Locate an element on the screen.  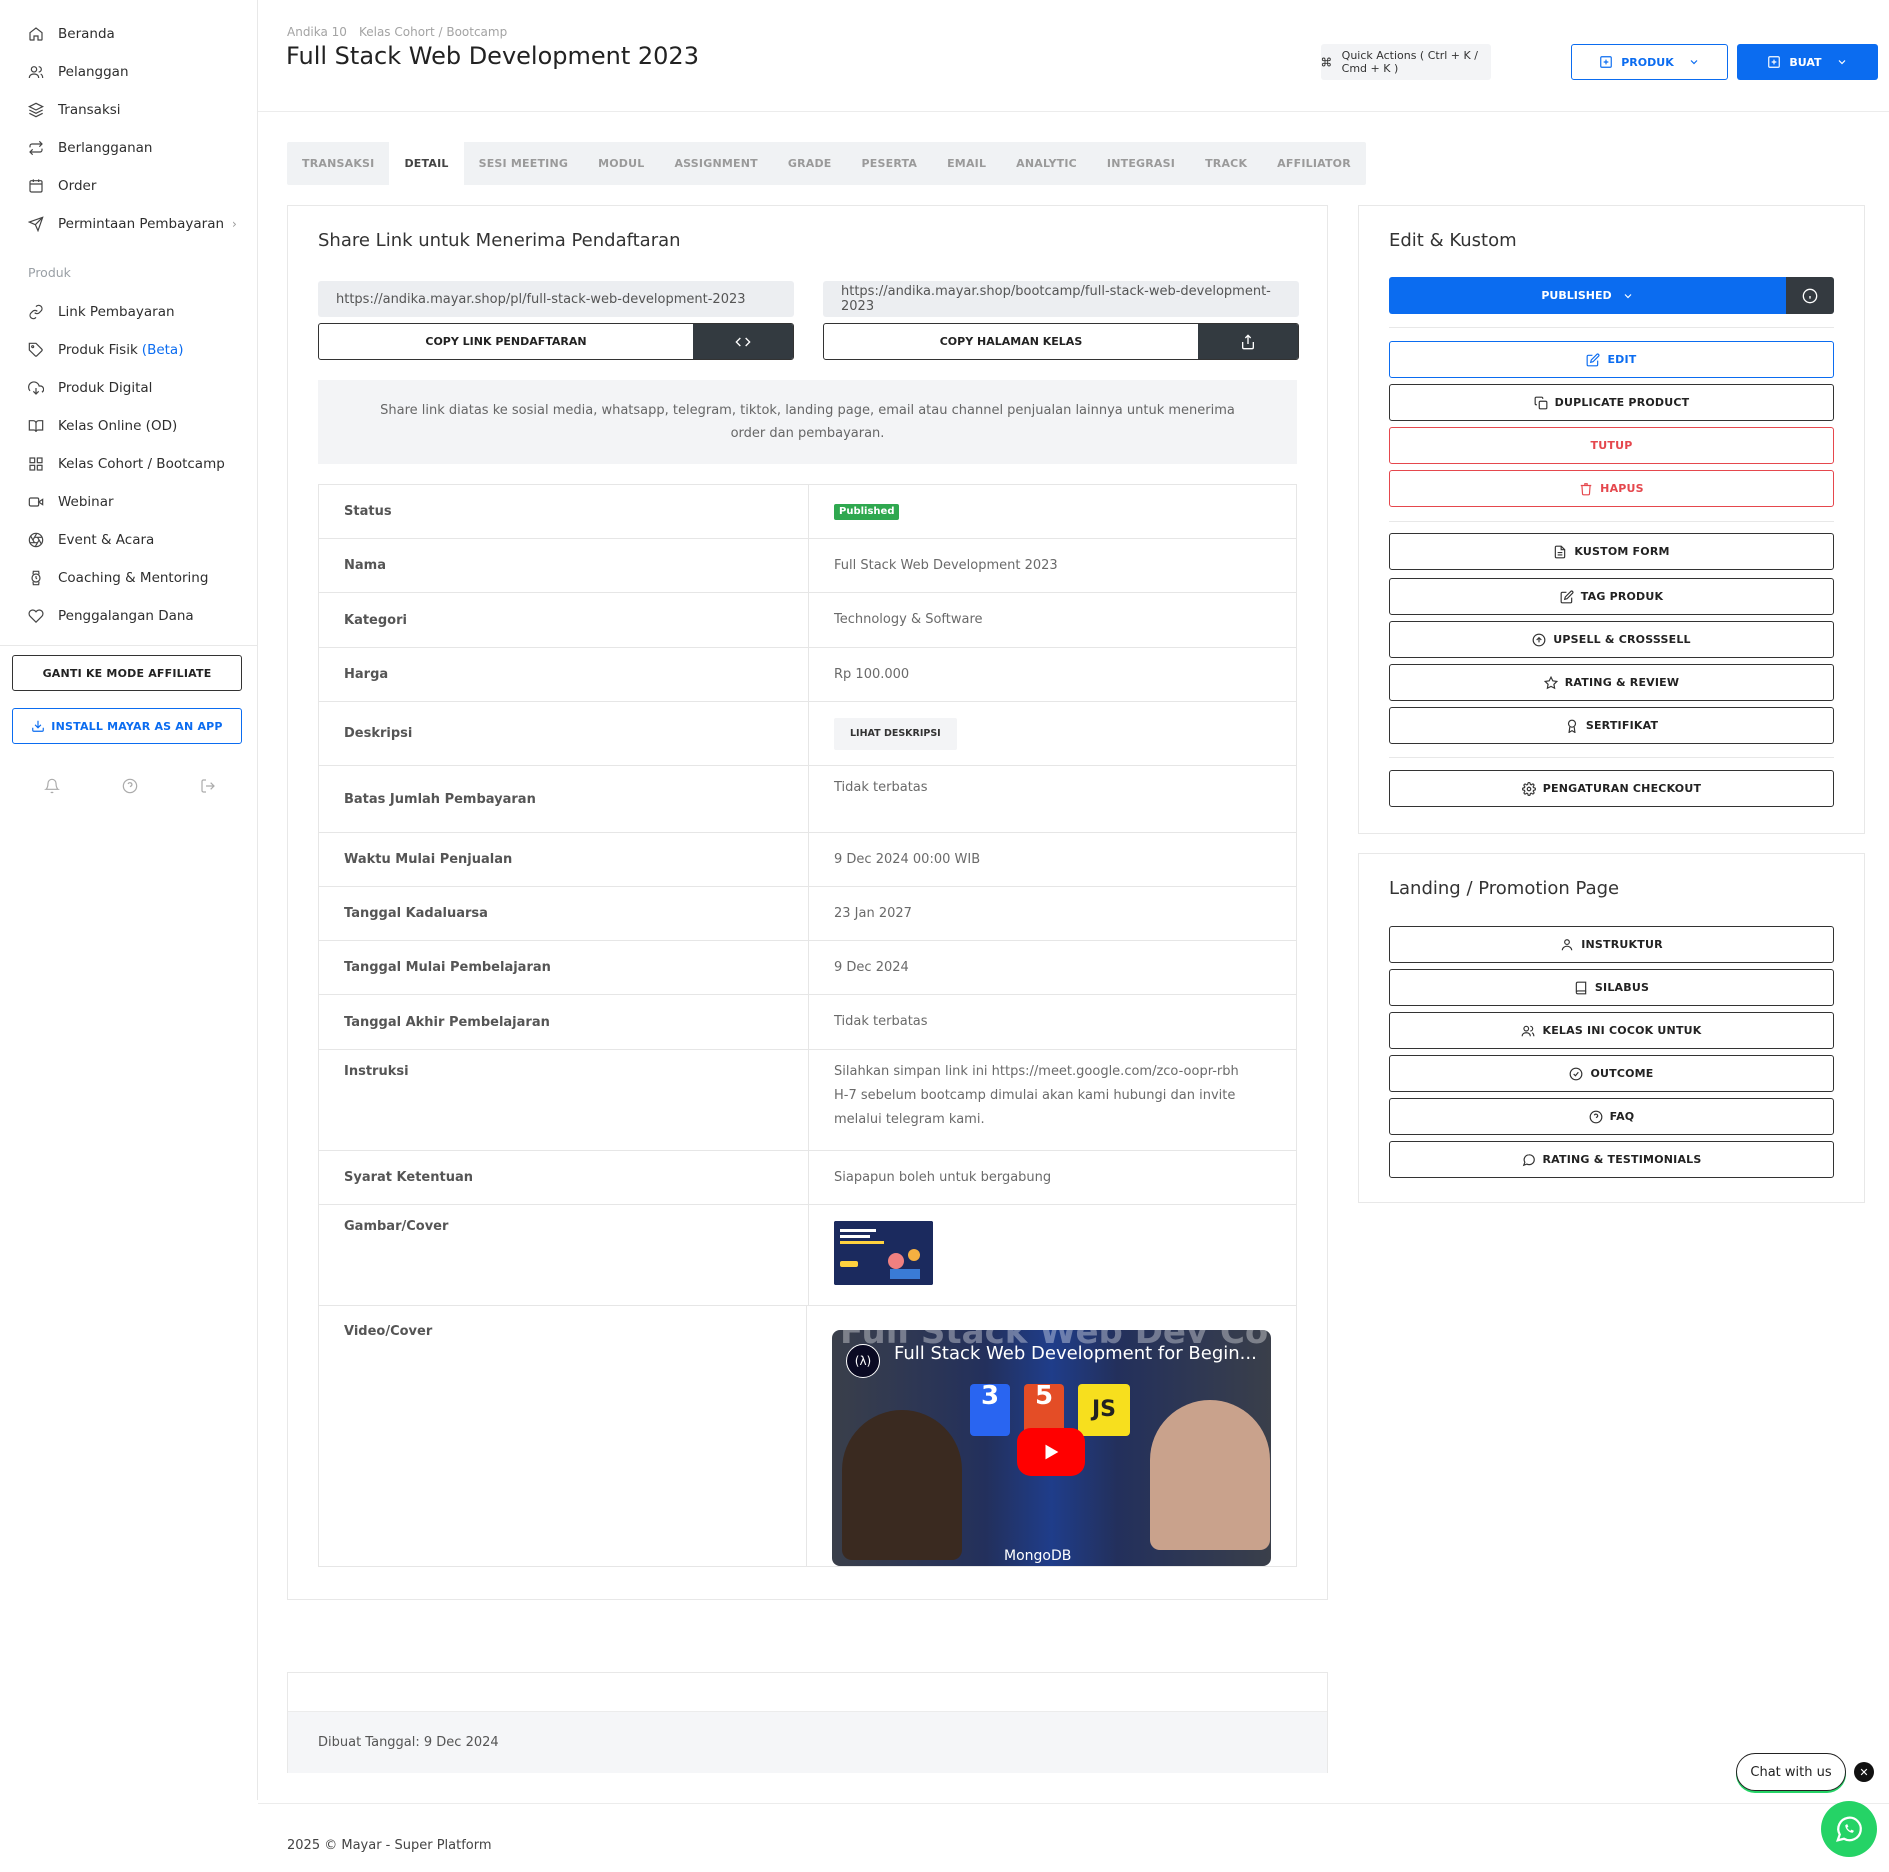
install-app-button: INSTALL MAYAR AS AN APP is located at coordinates (127, 726).